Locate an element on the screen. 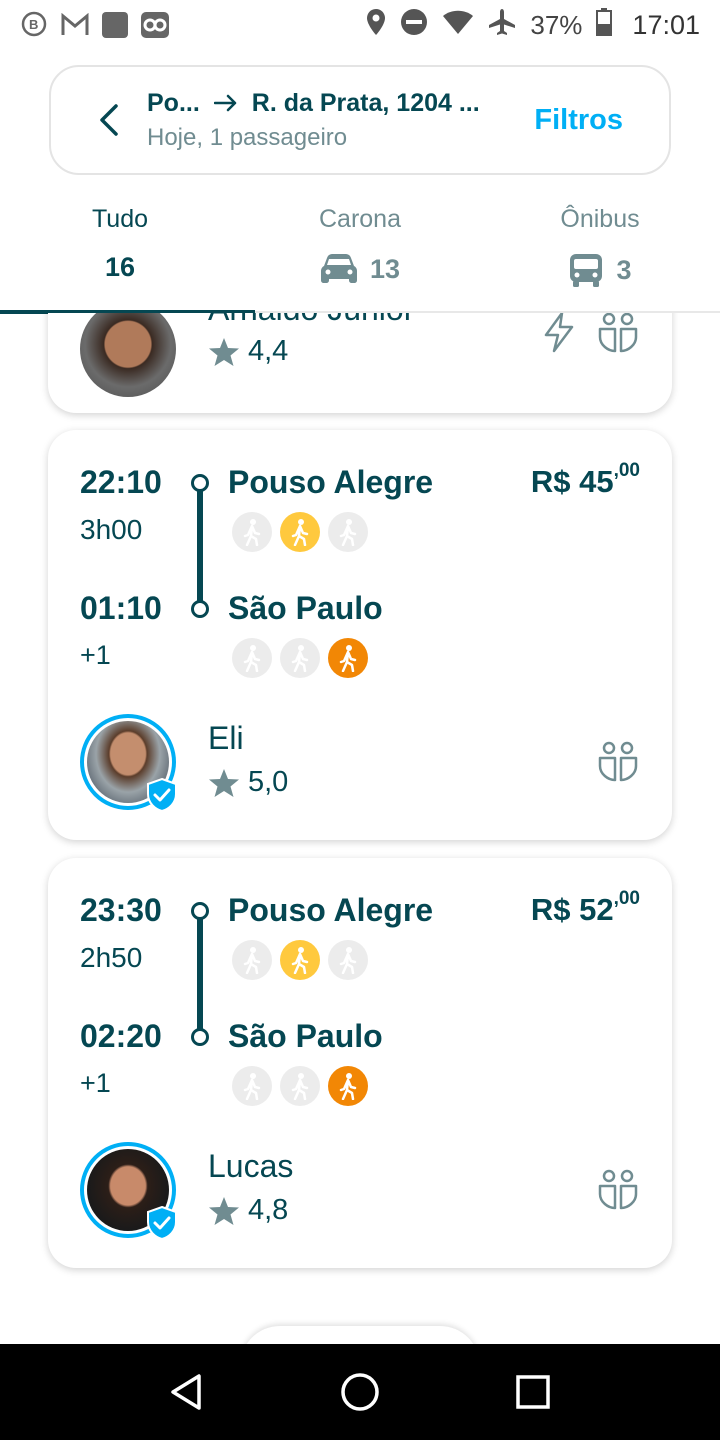 The image size is (720, 1440). driver-name: Arnaldo Junior is located at coordinates (311, 320).